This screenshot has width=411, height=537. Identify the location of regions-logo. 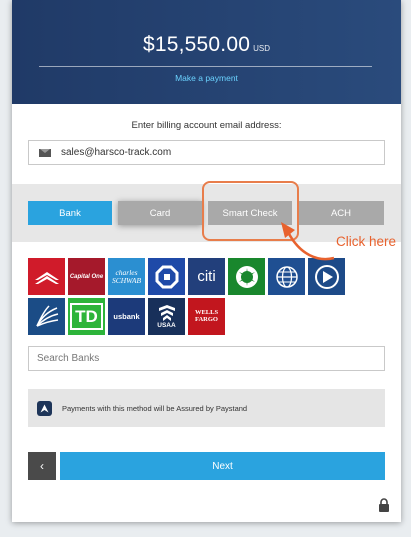
(46, 316).